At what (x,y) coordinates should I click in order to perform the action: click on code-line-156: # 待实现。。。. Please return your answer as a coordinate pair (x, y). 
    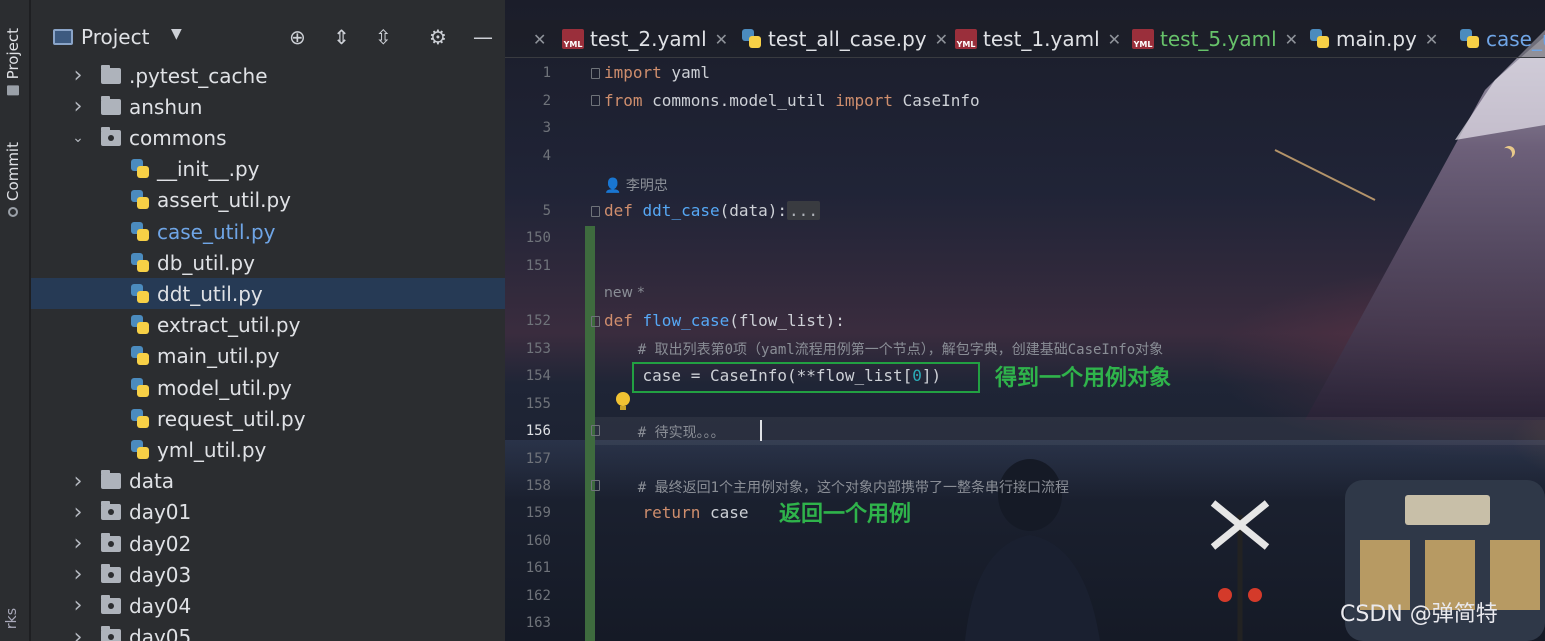
    Looking at the image, I should click on (664, 432).